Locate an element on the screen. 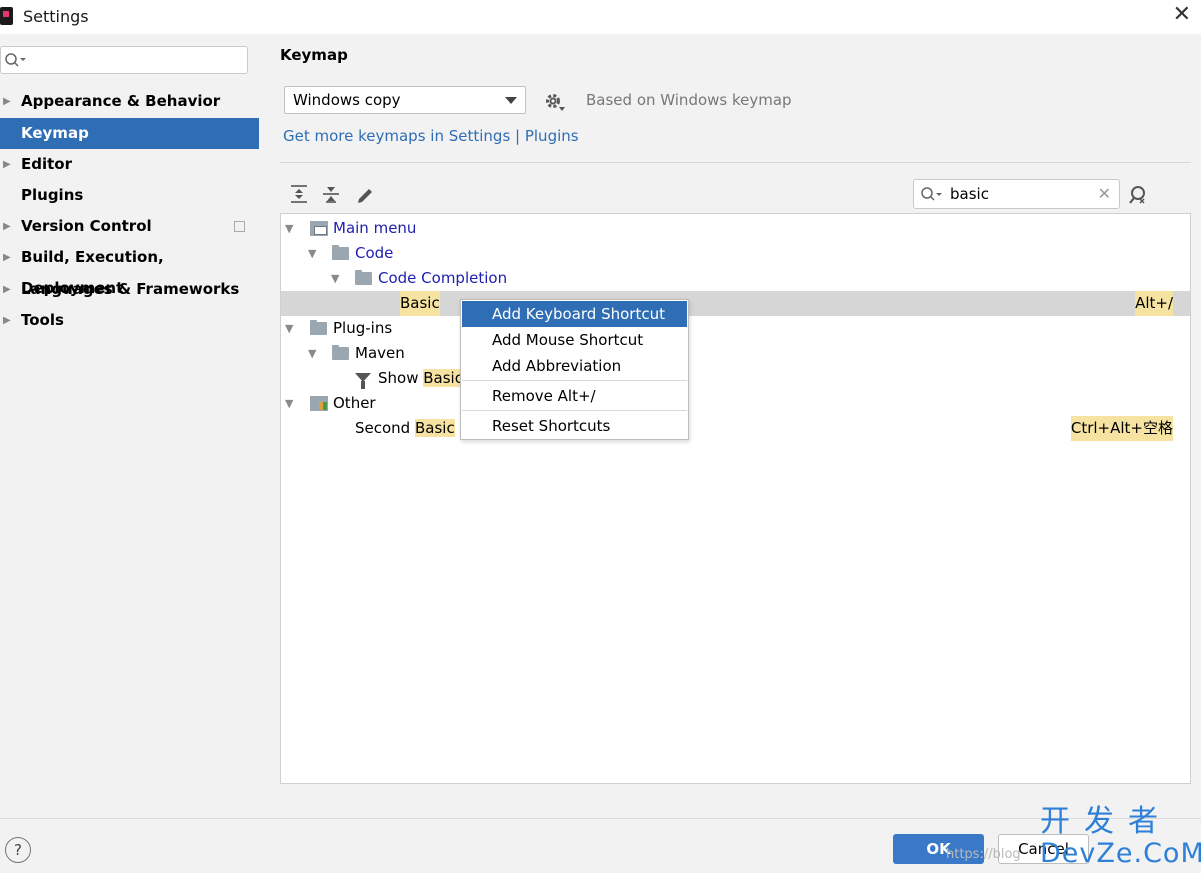 The height and width of the screenshot is (873, 1201). based-on-text: Based on Windows keymap is located at coordinates (689, 100).